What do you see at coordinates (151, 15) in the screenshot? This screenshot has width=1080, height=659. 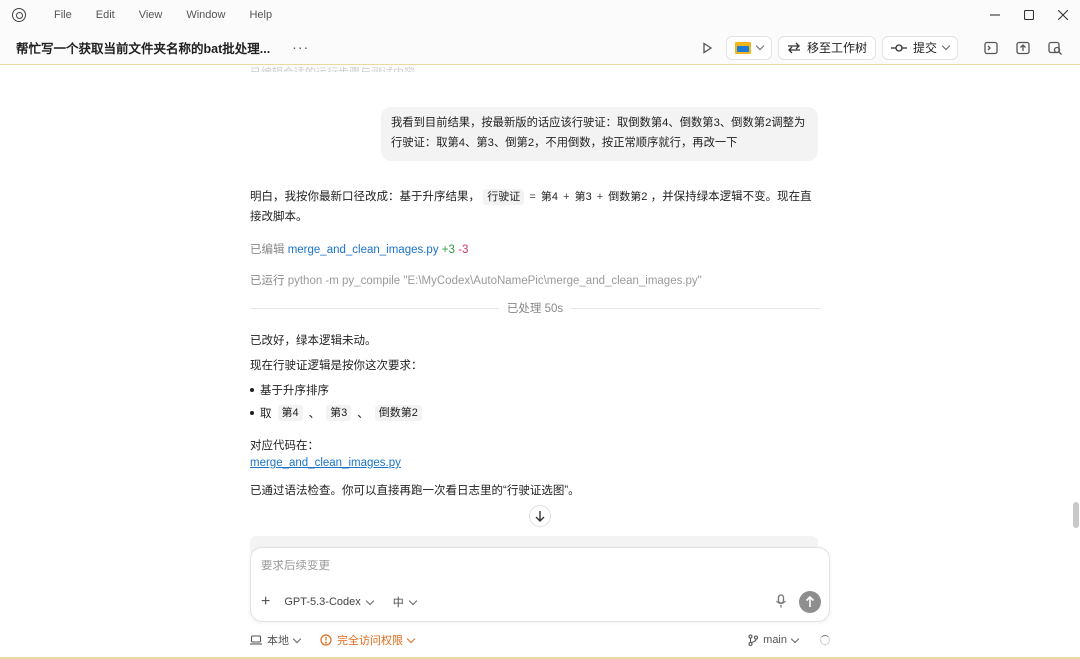 I see `menu-view: View` at bounding box center [151, 15].